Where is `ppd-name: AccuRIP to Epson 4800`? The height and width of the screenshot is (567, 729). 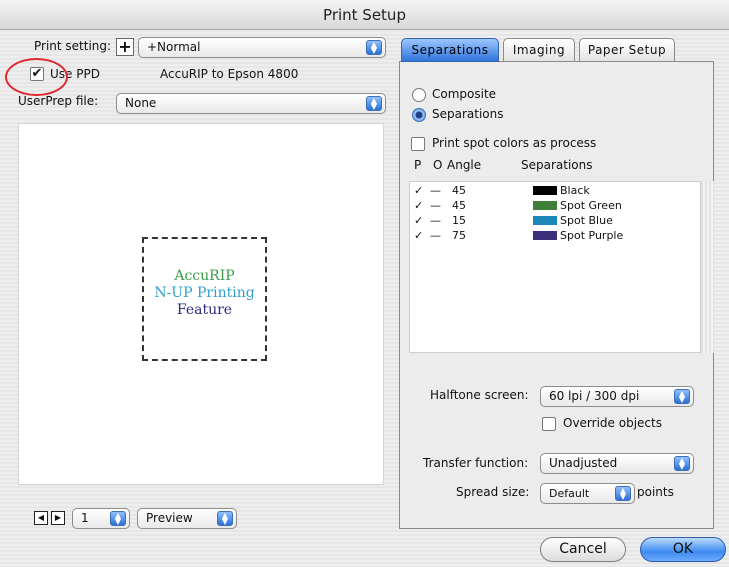 ppd-name: AccuRIP to Epson 4800 is located at coordinates (229, 74).